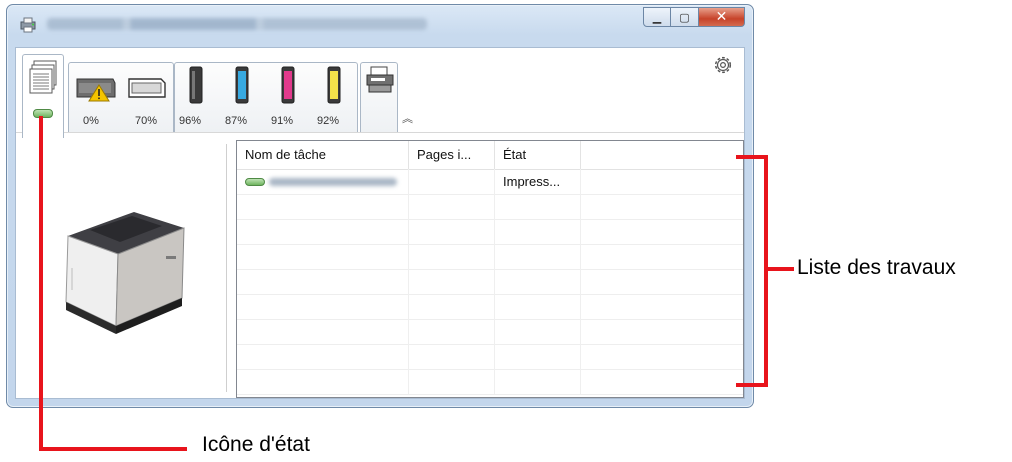 The image size is (1012, 462). I want to click on paper-level-2: 70%, so click(146, 121).